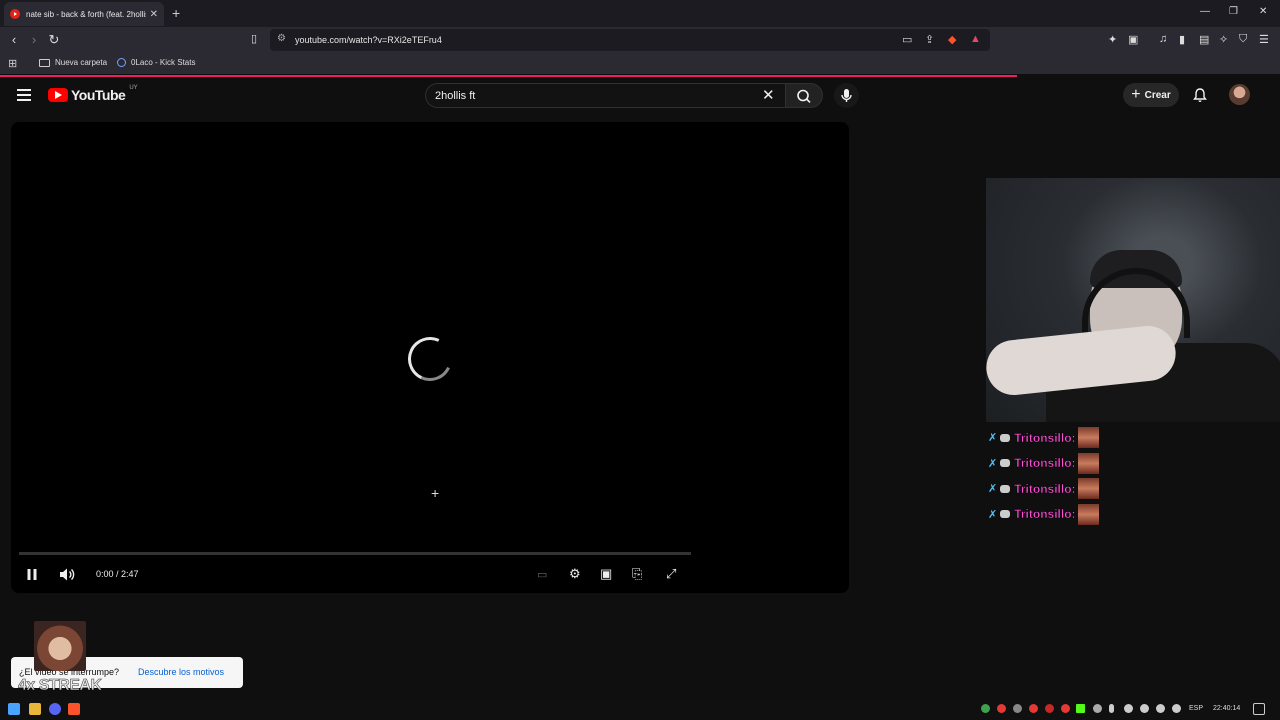 Image resolution: width=1280 pixels, height=720 pixels. Describe the element at coordinates (1226, 708) in the screenshot. I see `clock: 22:40:14` at that location.